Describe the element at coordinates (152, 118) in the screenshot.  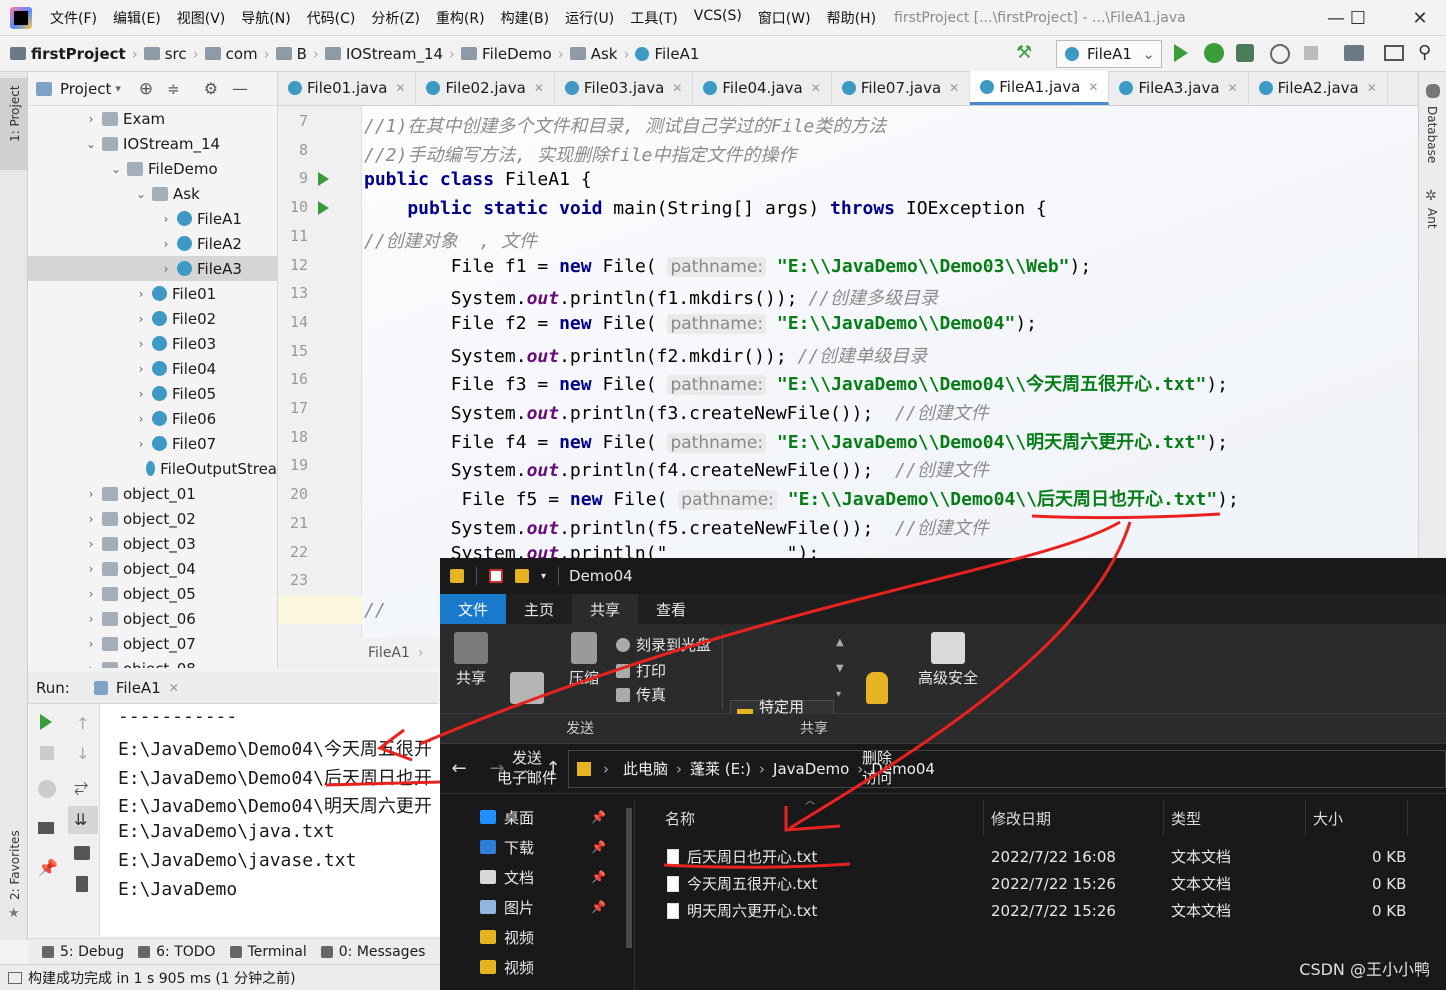
I see `tree-item: › Exam` at that location.